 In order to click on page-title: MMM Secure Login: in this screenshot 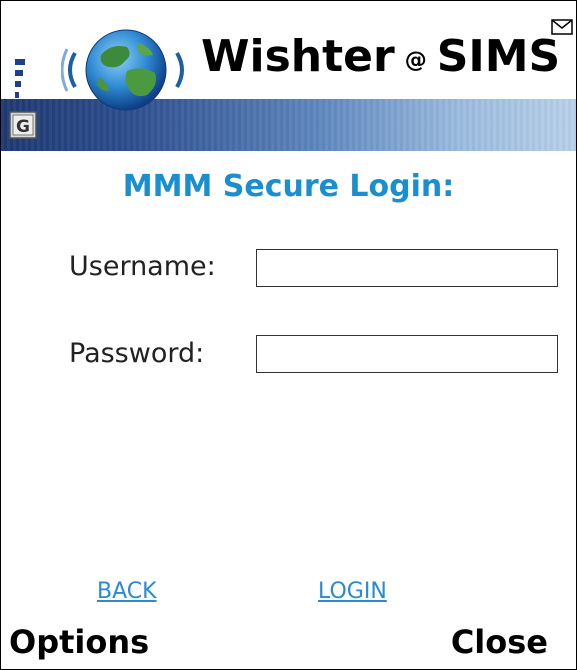, I will do `click(288, 186)`.